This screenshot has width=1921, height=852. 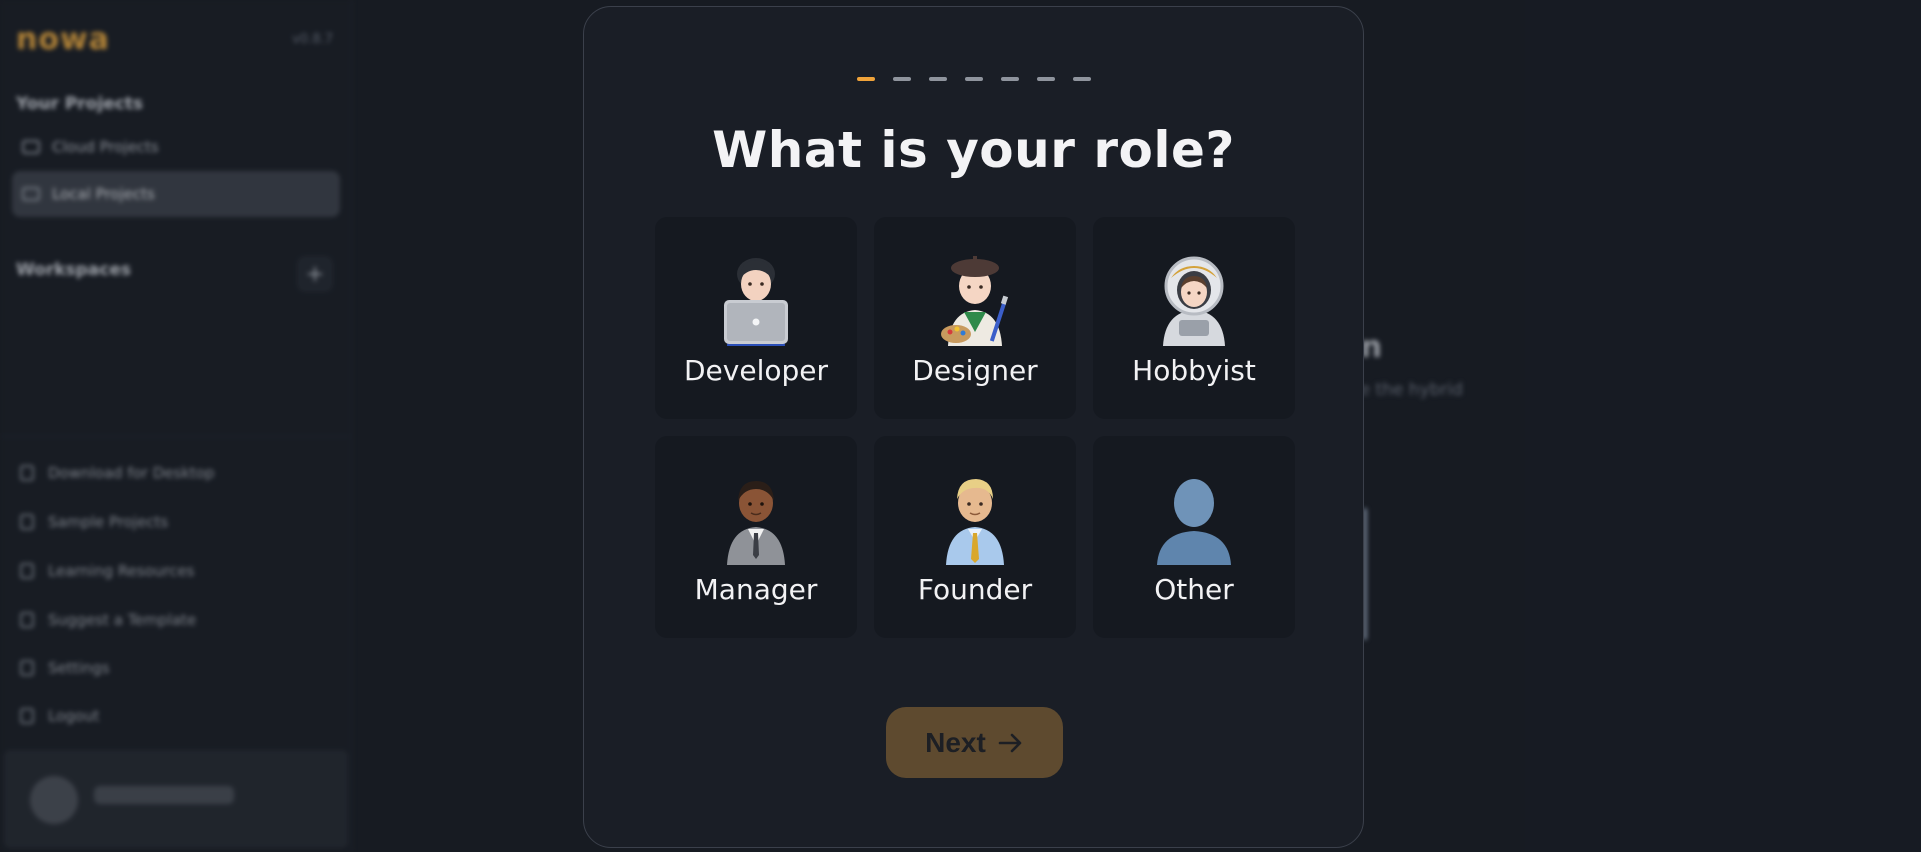 I want to click on role-card-hobbyist: Hobbyist, so click(x=1194, y=318).